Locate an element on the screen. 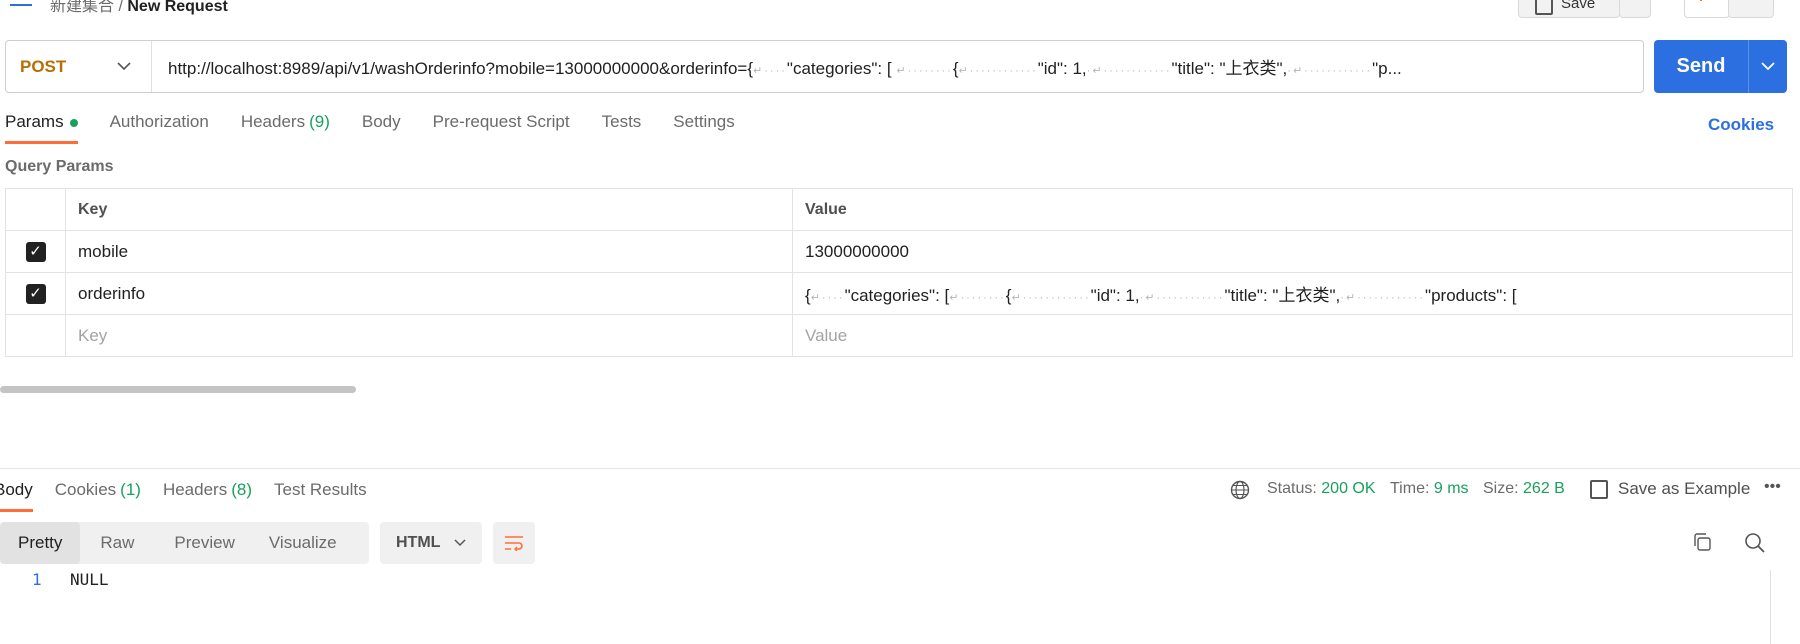 The width and height of the screenshot is (1800, 644). tab-params: Params is located at coordinates (41, 128).